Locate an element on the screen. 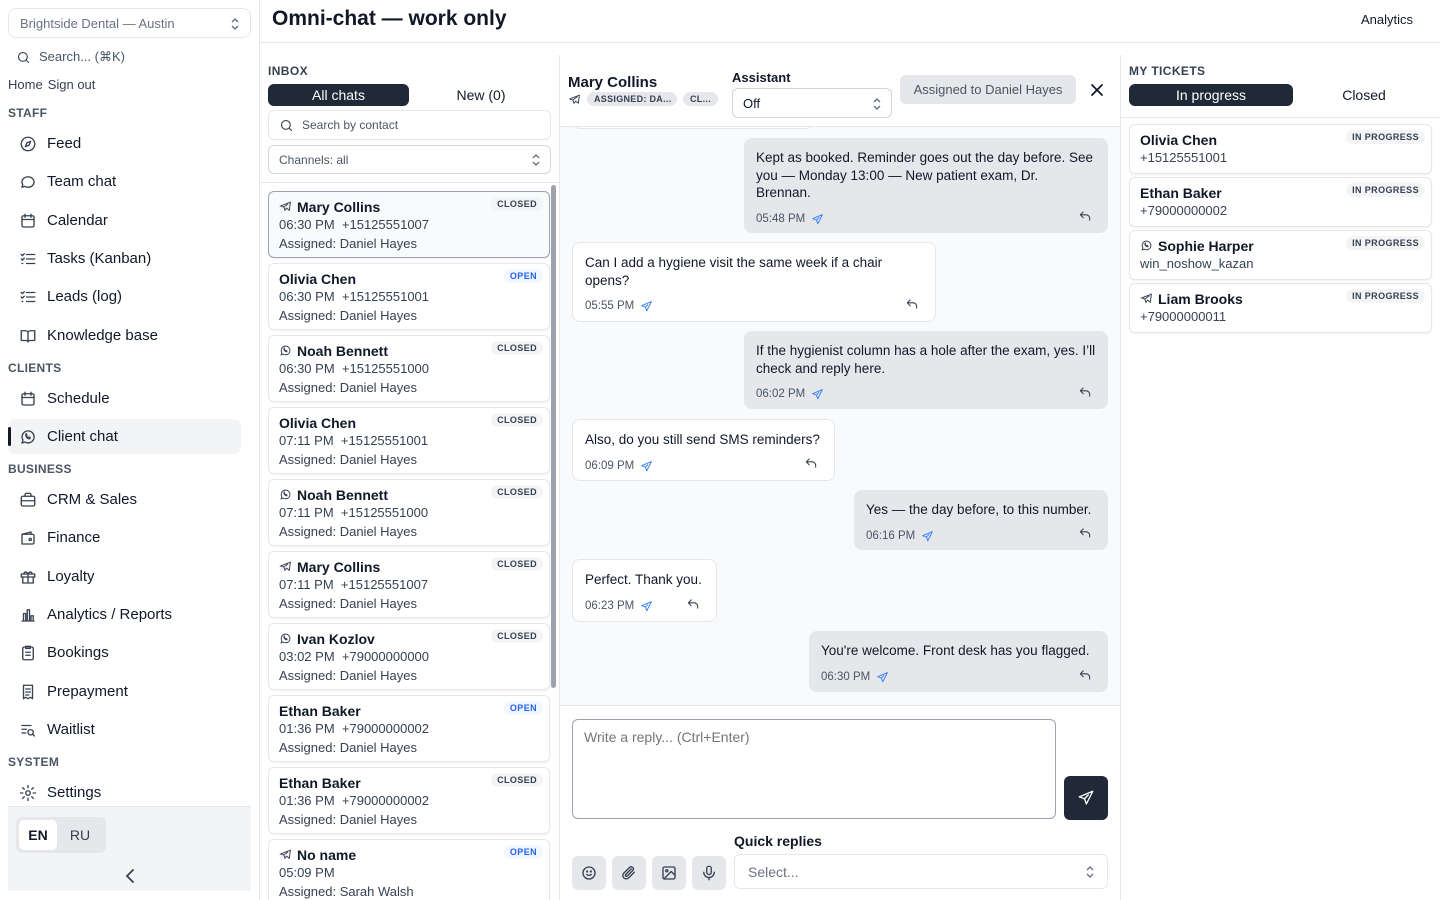  assigned-button: Assigned to Daniel Hayes is located at coordinates (988, 89).